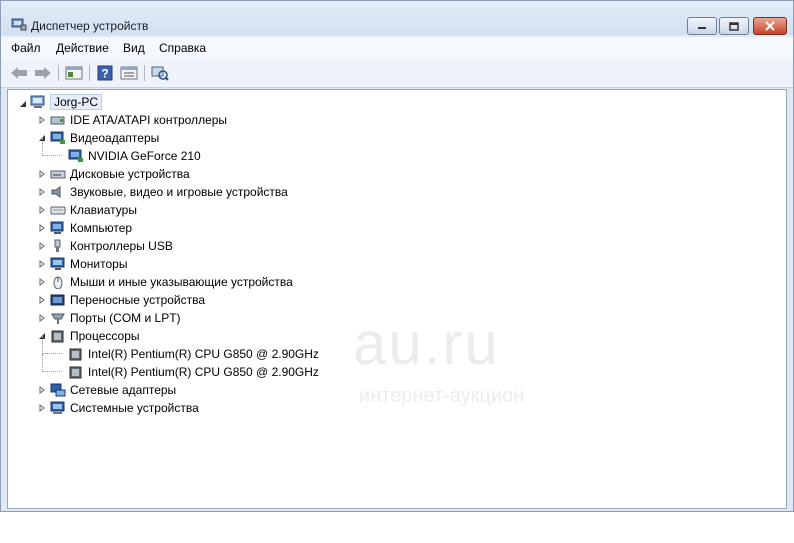  What do you see at coordinates (181, 282) in the screenshot?
I see `category-label: Мыши и иные указывающие устройства` at bounding box center [181, 282].